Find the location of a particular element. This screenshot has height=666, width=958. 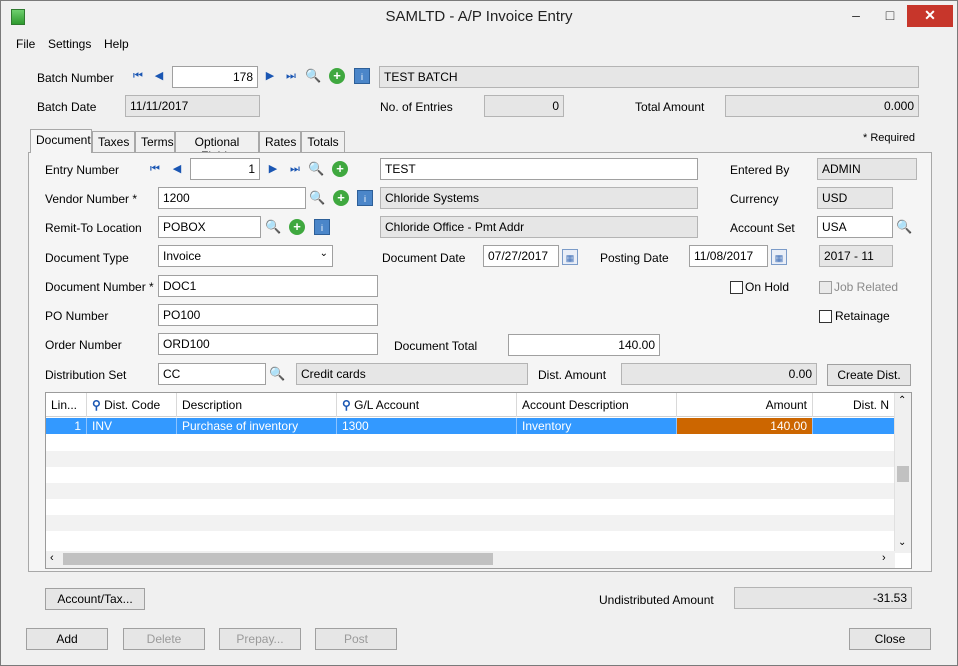

entry-number-label: Entry Number is located at coordinates (82, 170).